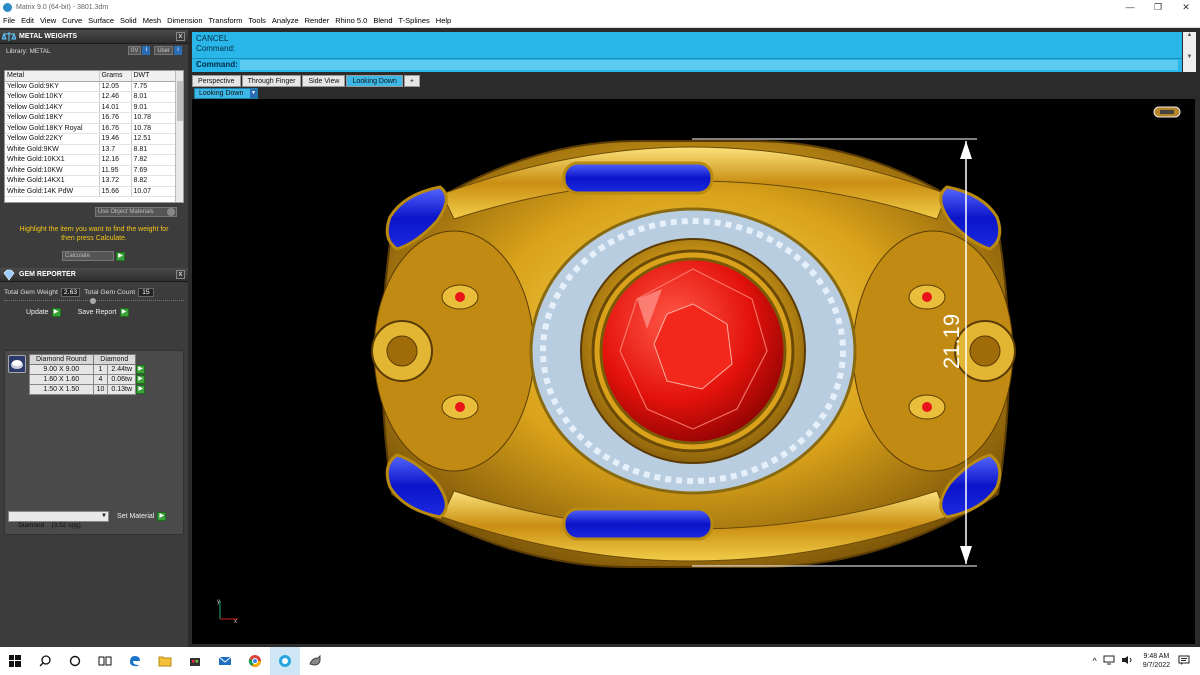  What do you see at coordinates (1127, 661) in the screenshot?
I see `volume-icon` at bounding box center [1127, 661].